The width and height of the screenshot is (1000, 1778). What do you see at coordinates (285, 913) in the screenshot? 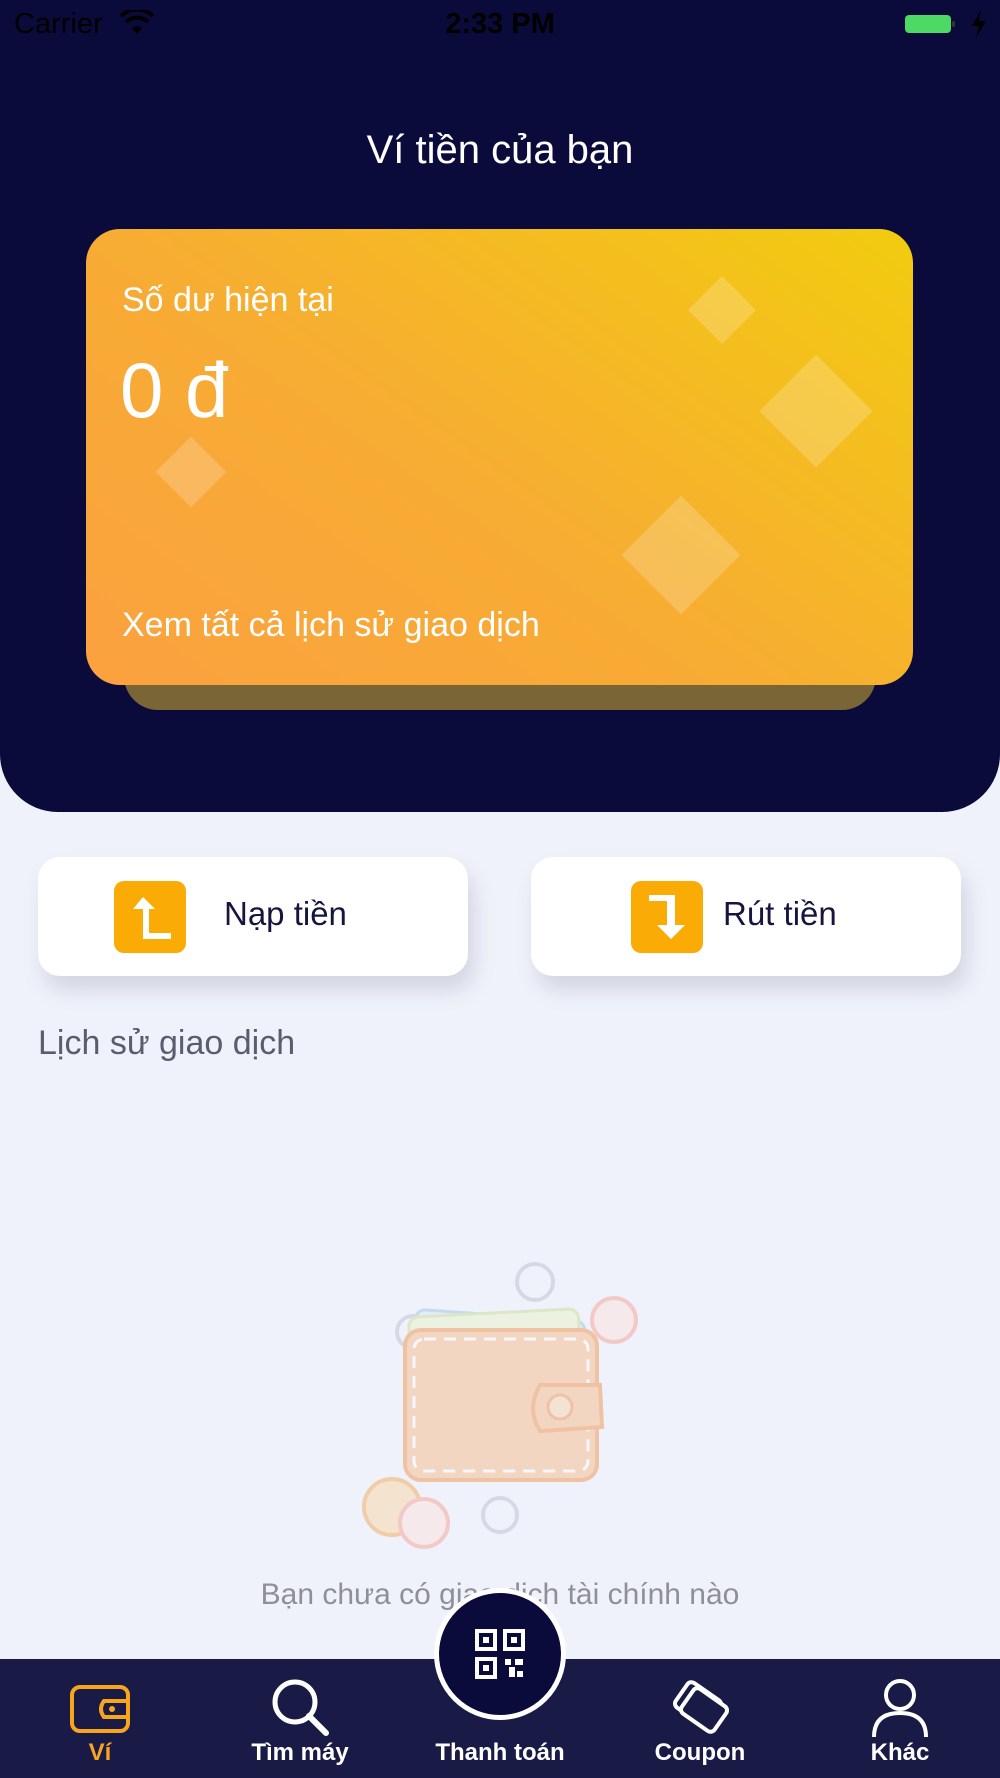
I see `deposit-label: Nạp tiền` at bounding box center [285, 913].